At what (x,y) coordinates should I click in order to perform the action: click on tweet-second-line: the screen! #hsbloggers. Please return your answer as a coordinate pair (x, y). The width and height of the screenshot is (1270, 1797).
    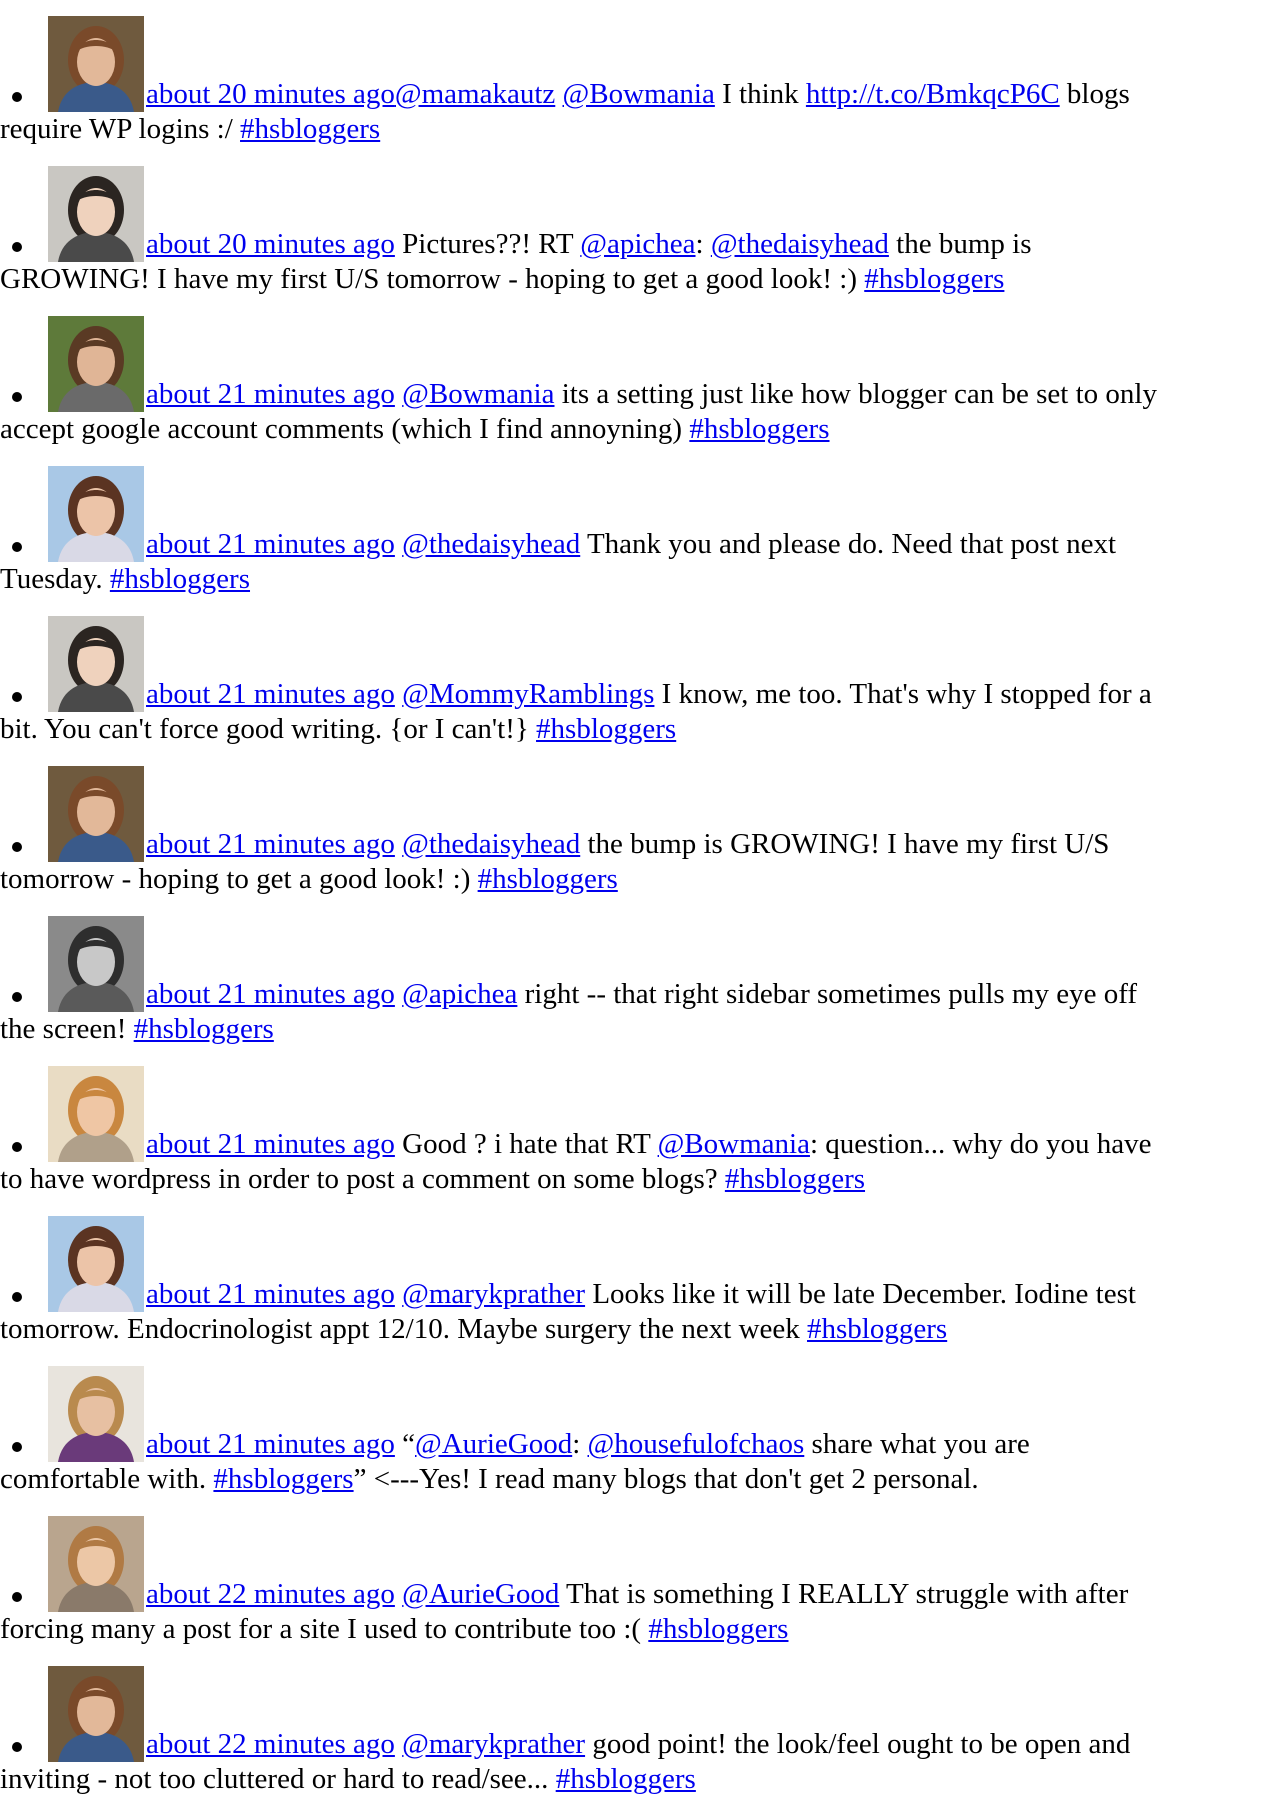
    Looking at the image, I should click on (635, 1029).